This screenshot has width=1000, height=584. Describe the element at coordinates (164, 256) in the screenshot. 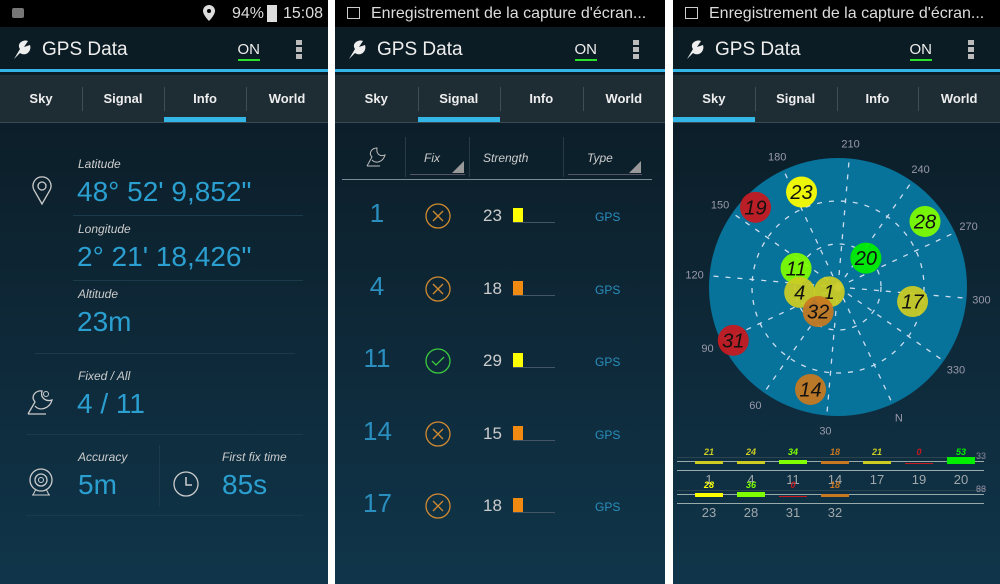

I see `longitude-value: 2° 21' 18,426"` at that location.